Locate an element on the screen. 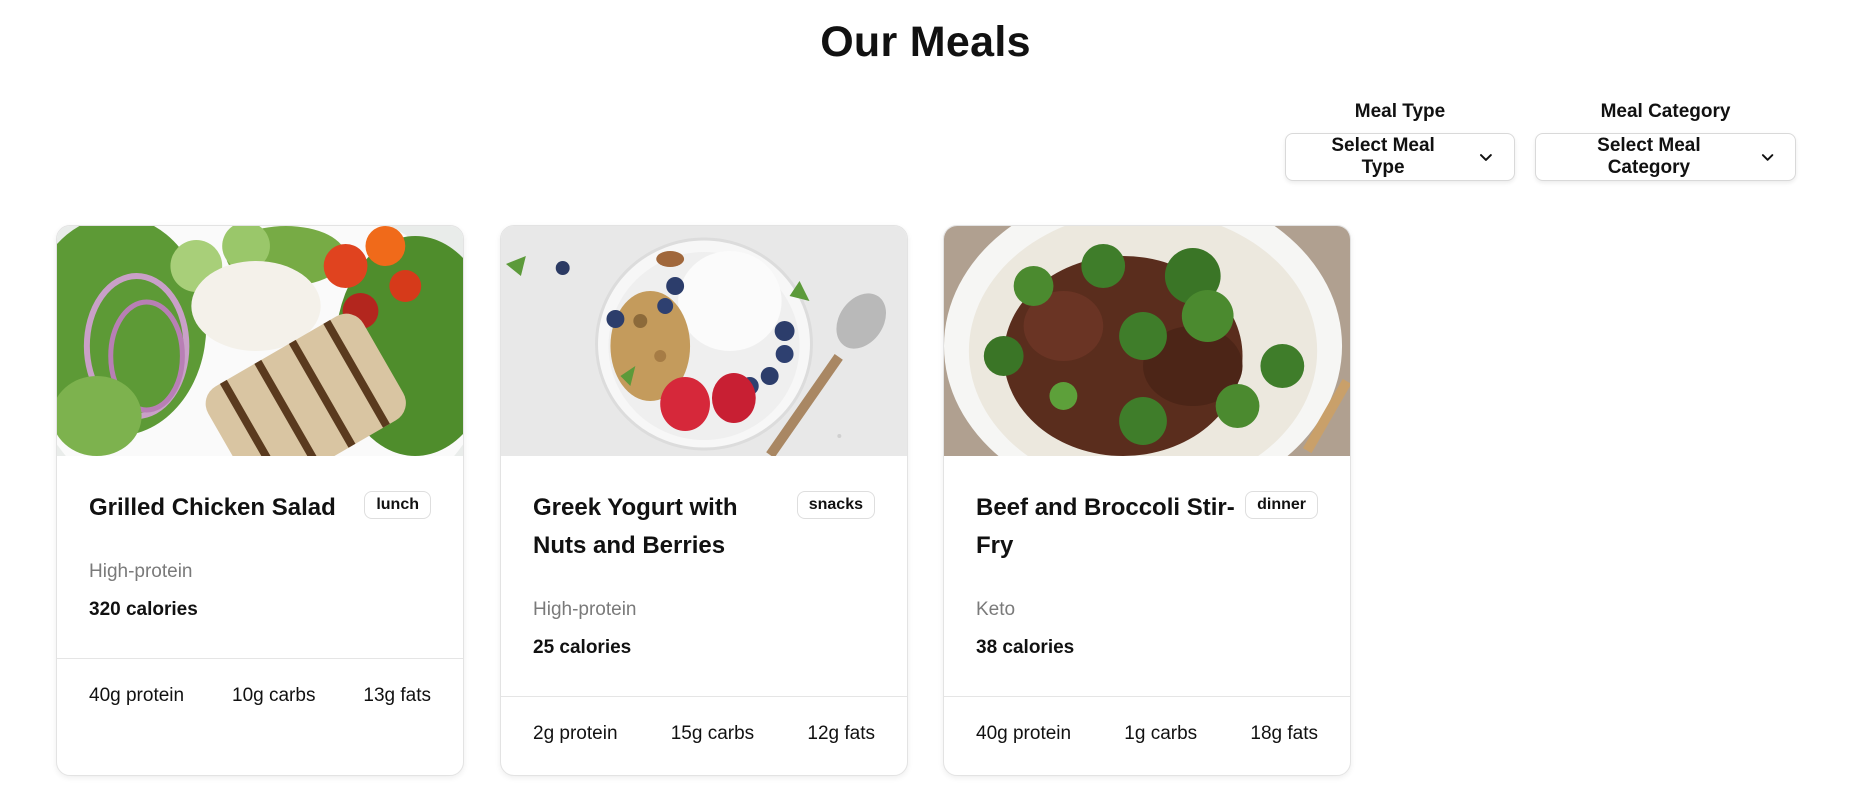  carbs-value: 15g carbs is located at coordinates (712, 733).